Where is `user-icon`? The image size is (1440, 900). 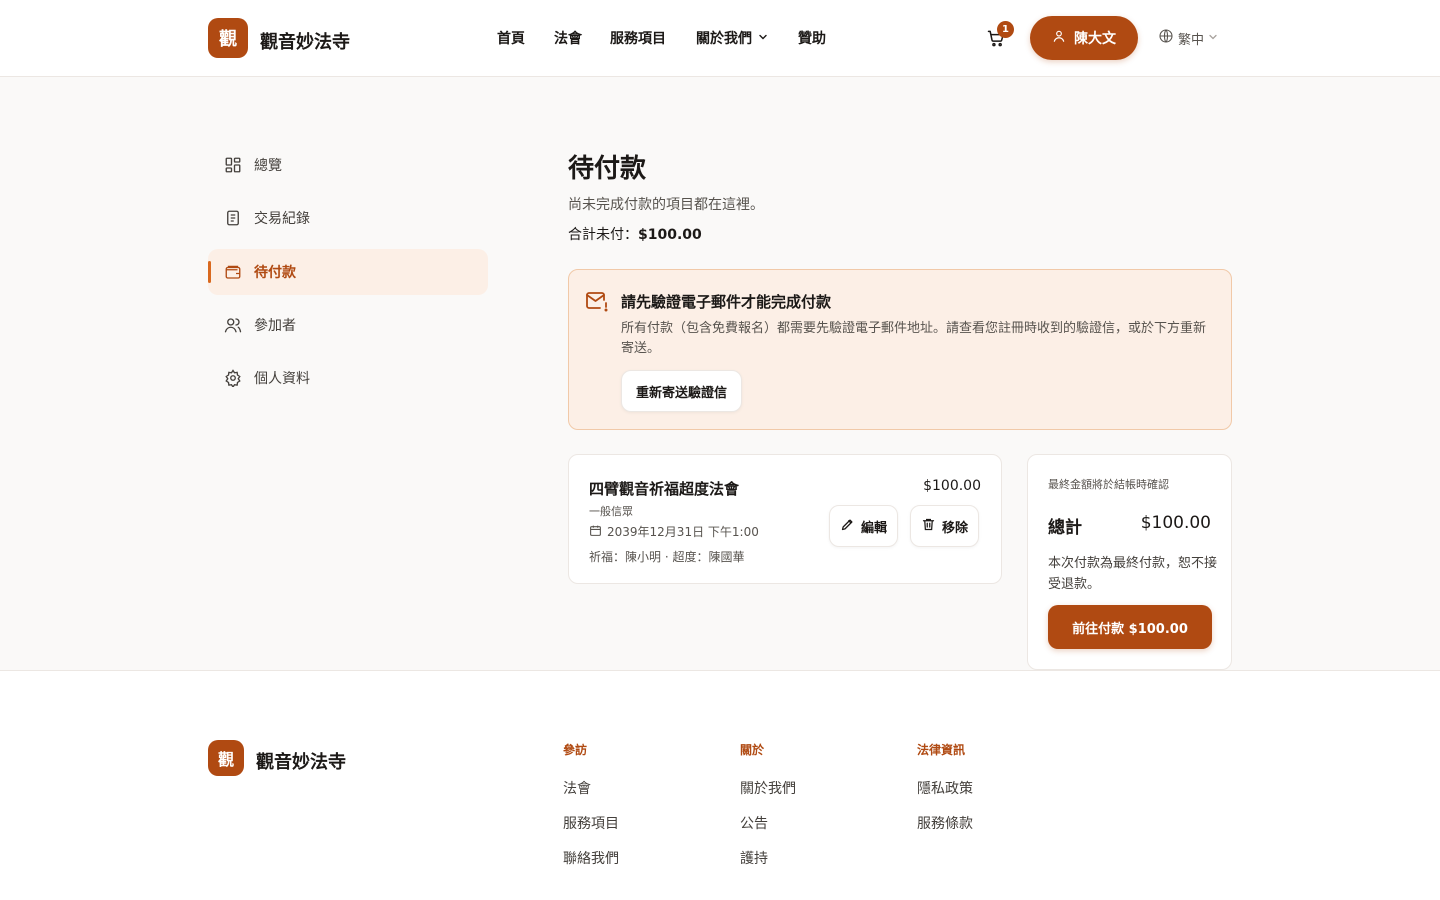 user-icon is located at coordinates (1059, 38).